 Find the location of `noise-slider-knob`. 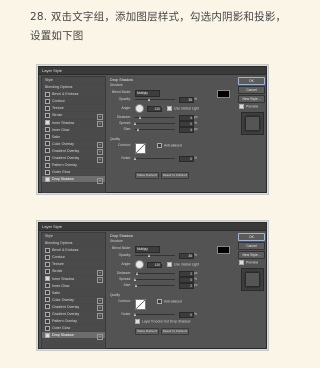

noise-slider-knob is located at coordinates (134, 314).